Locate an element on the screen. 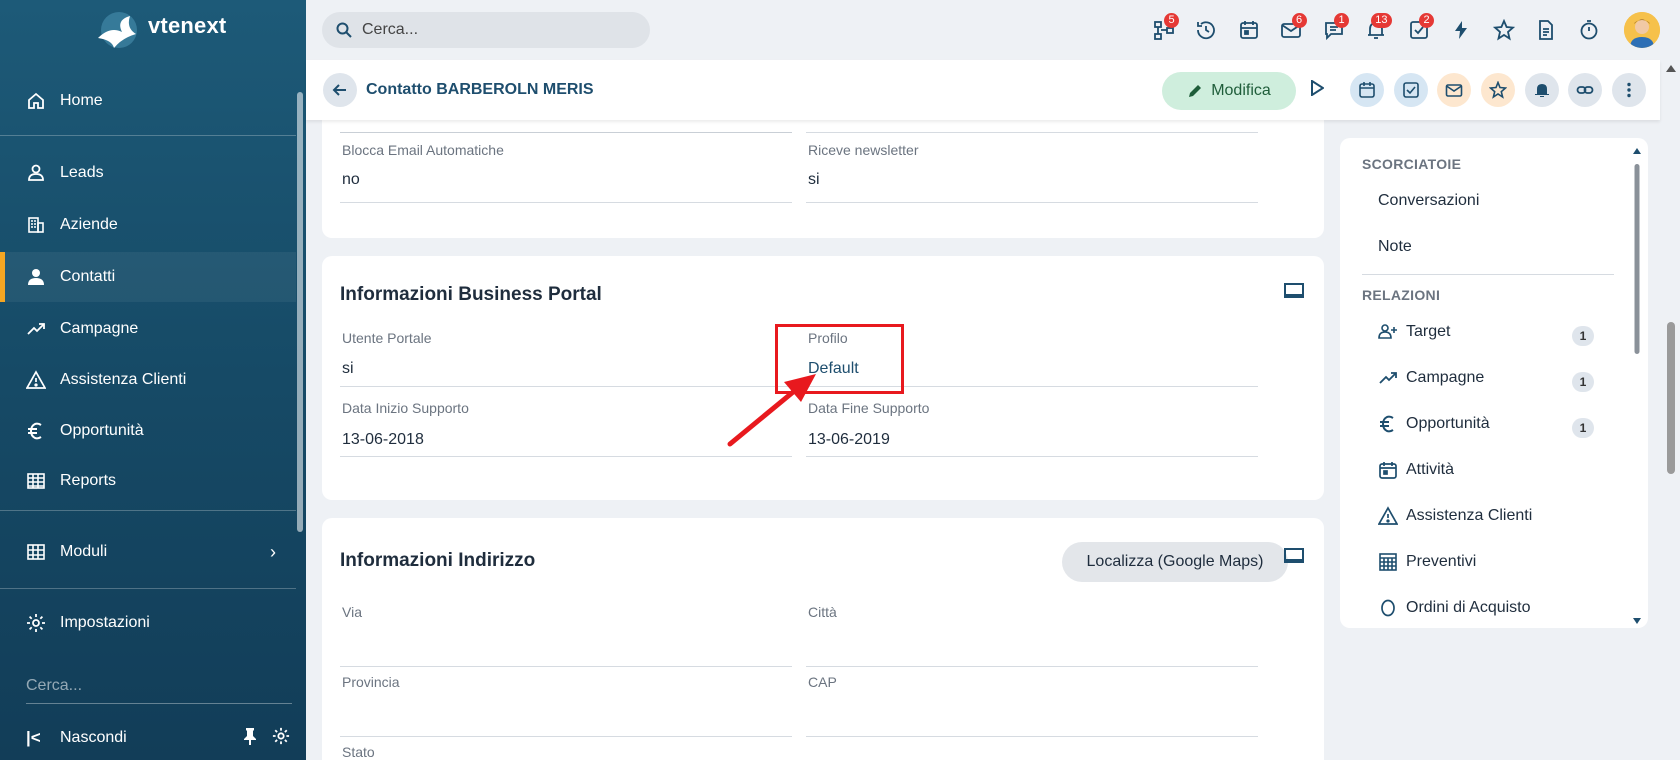  field-label: Provincia is located at coordinates (371, 682).